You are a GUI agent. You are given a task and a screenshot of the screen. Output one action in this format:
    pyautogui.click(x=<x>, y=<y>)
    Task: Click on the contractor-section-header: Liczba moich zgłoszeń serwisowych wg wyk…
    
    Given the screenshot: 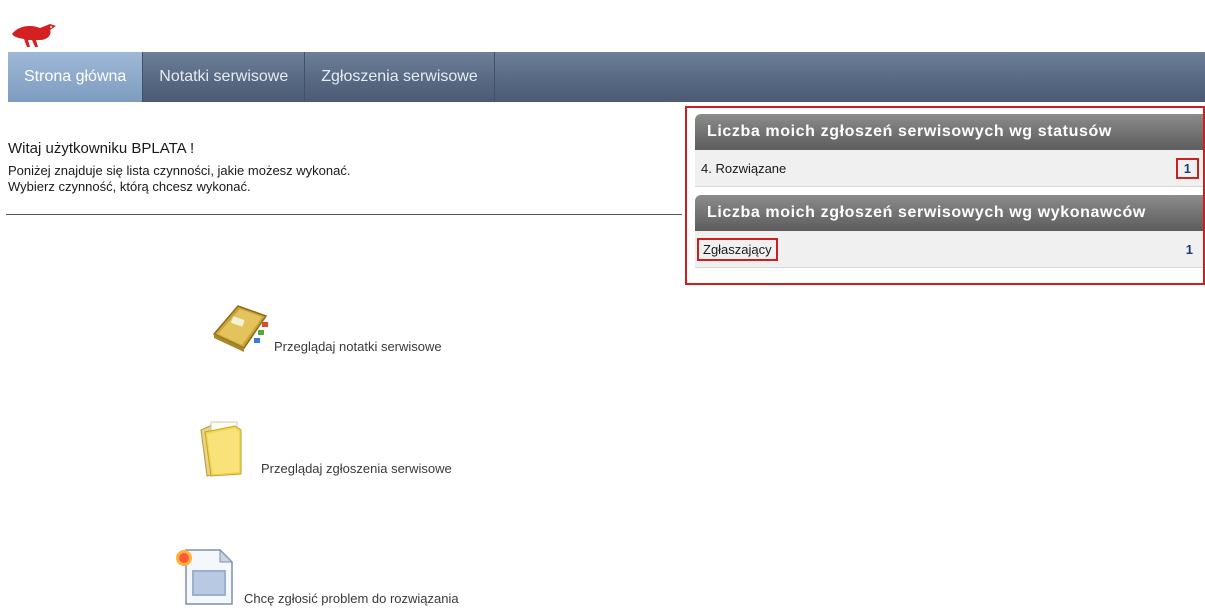 What is the action you would take?
    pyautogui.click(x=949, y=213)
    